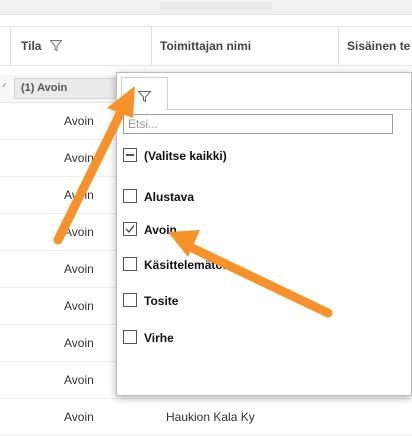 The width and height of the screenshot is (412, 436). What do you see at coordinates (244, 46) in the screenshot?
I see `column-header-supplier-name: Toimittajan nimi` at bounding box center [244, 46].